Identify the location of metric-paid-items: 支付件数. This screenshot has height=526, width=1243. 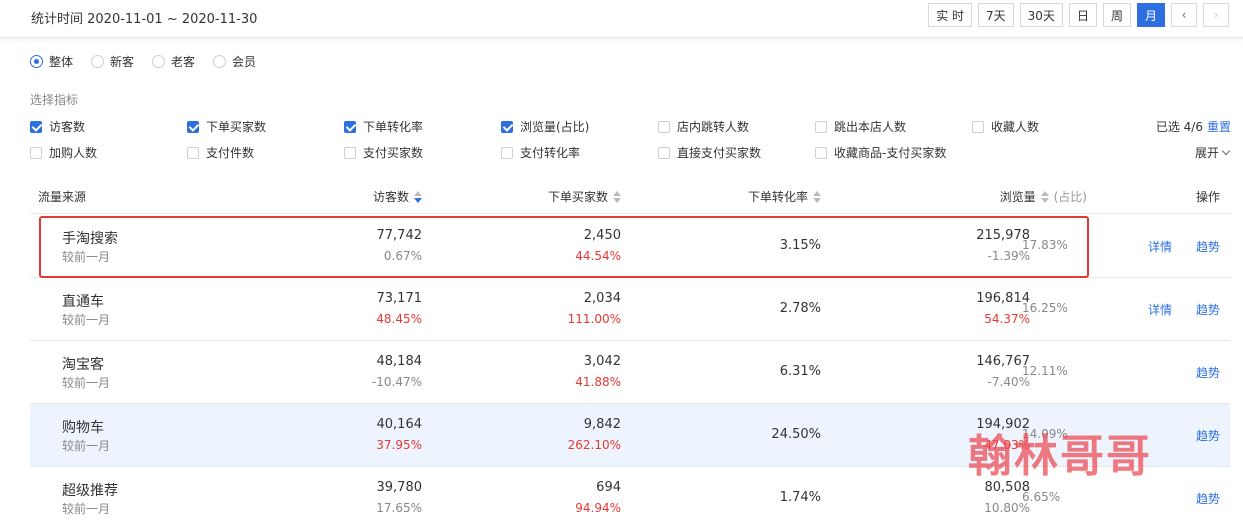
(265, 152).